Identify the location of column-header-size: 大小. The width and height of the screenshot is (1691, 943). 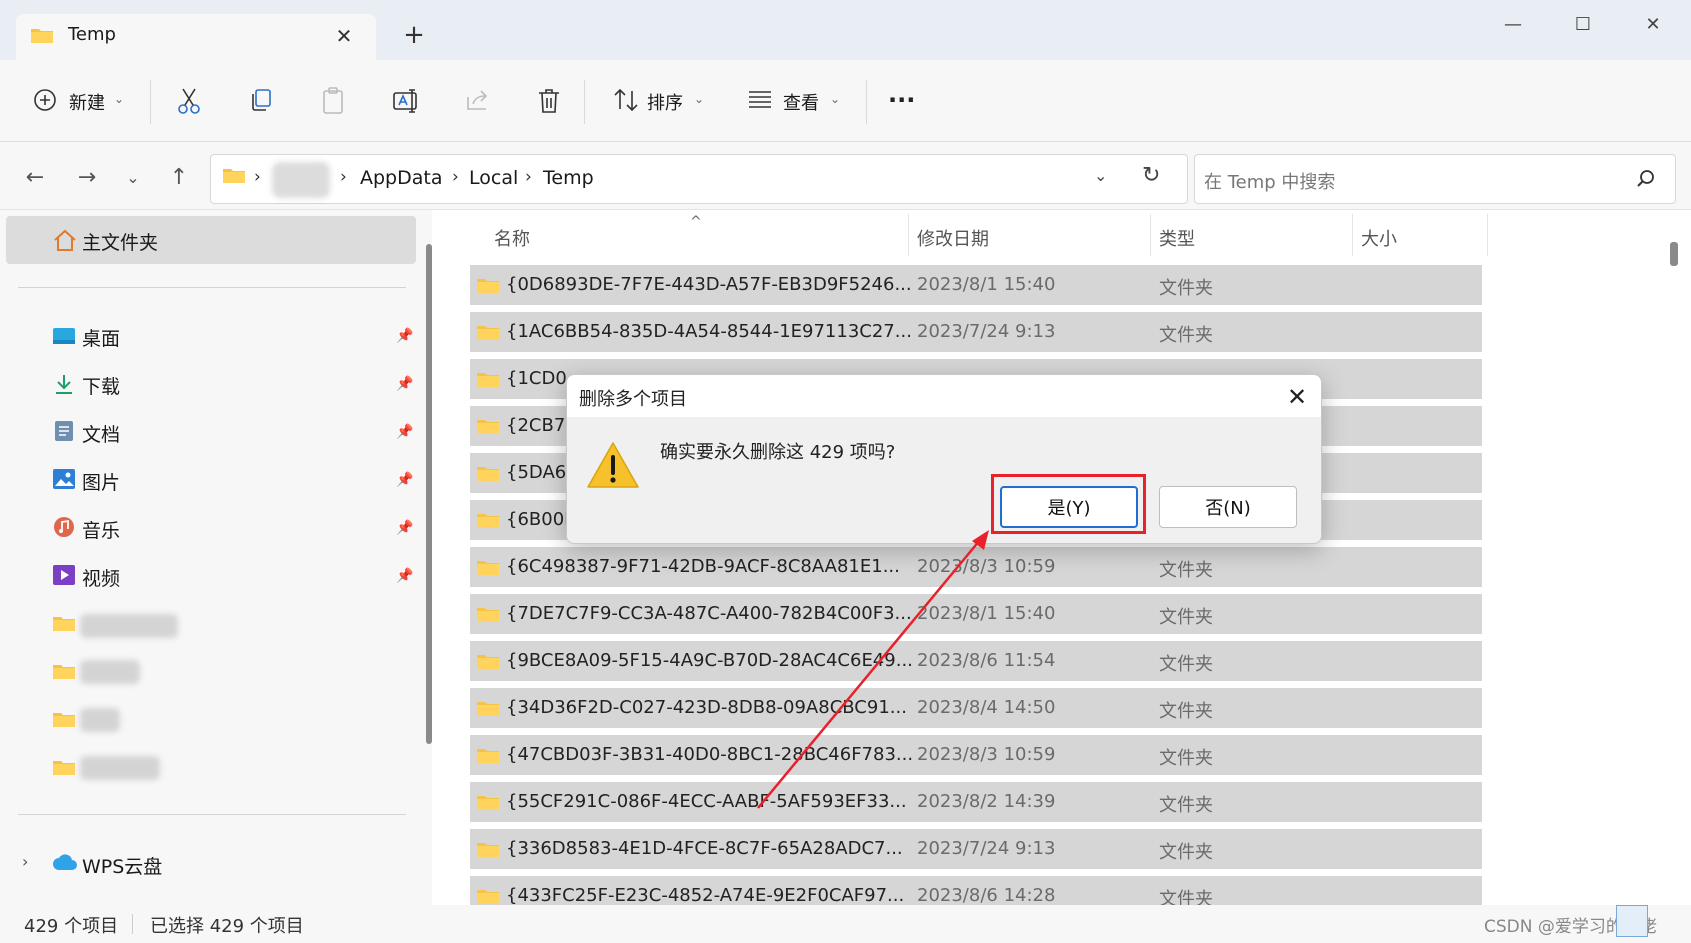
(1379, 238).